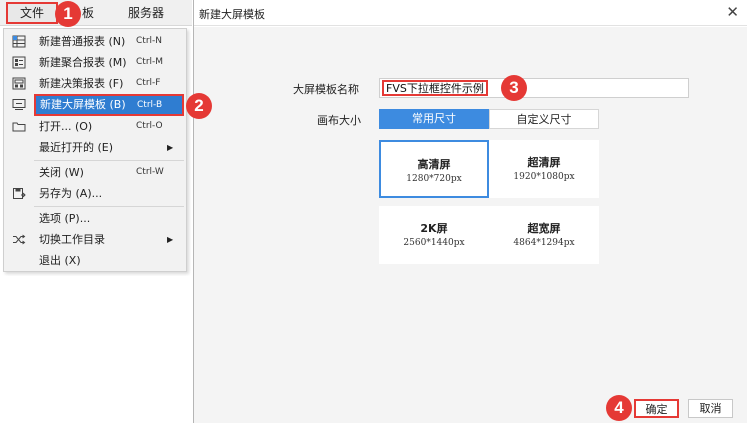 This screenshot has height=423, width=747. What do you see at coordinates (72, 239) in the screenshot?
I see `menu-item-label: 切换工作目录` at bounding box center [72, 239].